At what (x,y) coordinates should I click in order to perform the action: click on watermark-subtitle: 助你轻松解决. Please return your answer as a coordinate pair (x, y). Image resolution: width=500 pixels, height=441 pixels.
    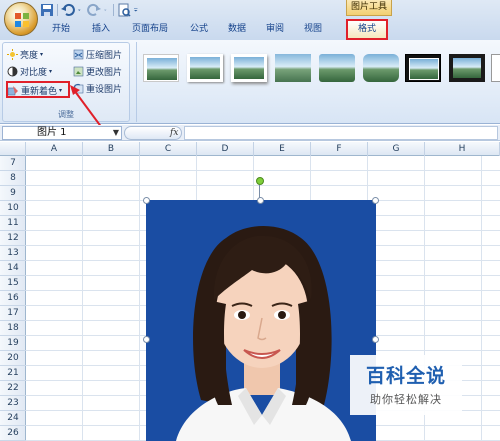
    Looking at the image, I should click on (406, 399).